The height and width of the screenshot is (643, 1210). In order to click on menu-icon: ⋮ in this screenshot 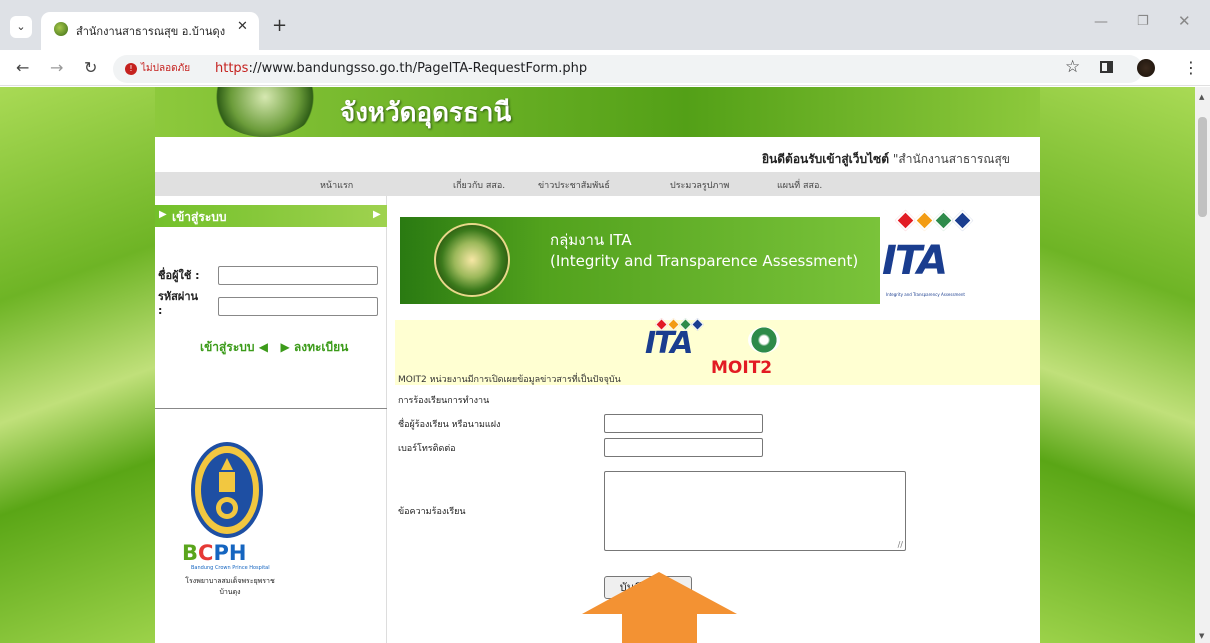, I will do `click(1191, 67)`.